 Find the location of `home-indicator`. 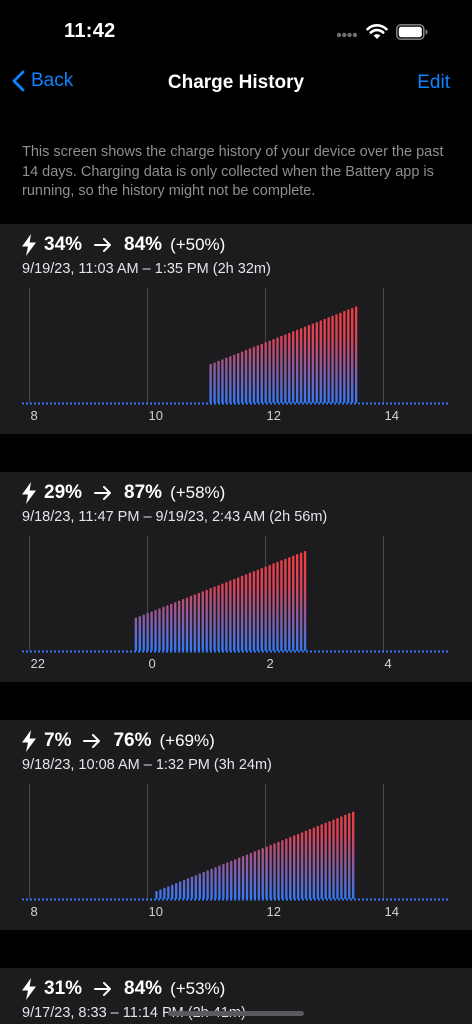

home-indicator is located at coordinates (236, 1013).